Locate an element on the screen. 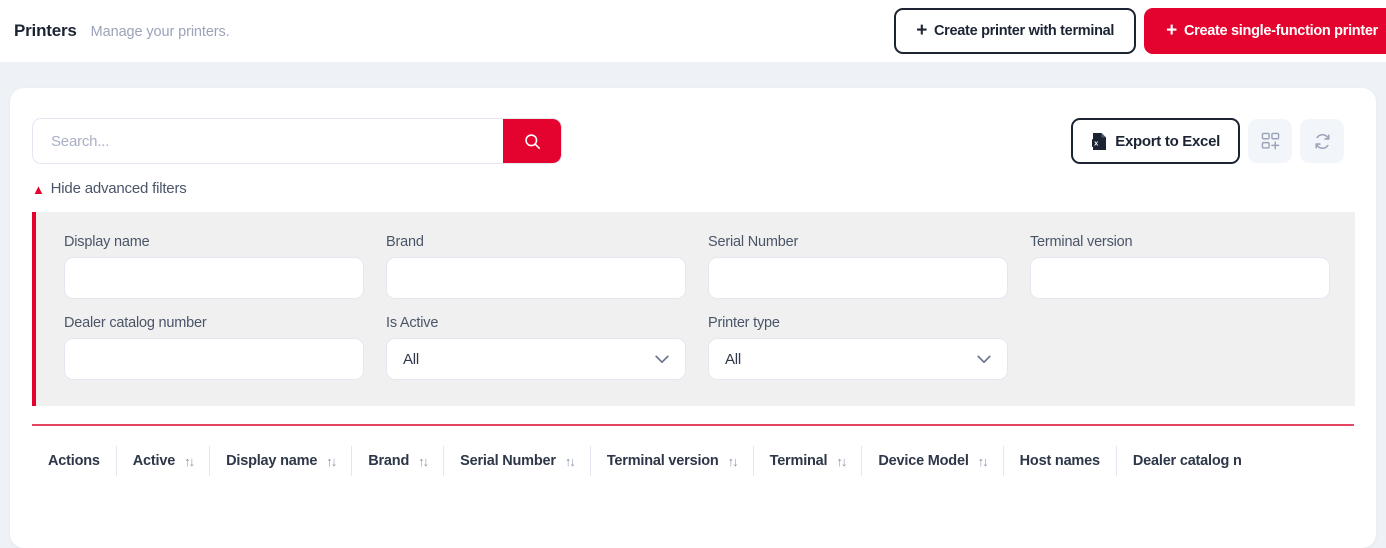 The width and height of the screenshot is (1386, 548). filter-field-dealer-catalog-number: Dealer catalog number is located at coordinates (214, 347).